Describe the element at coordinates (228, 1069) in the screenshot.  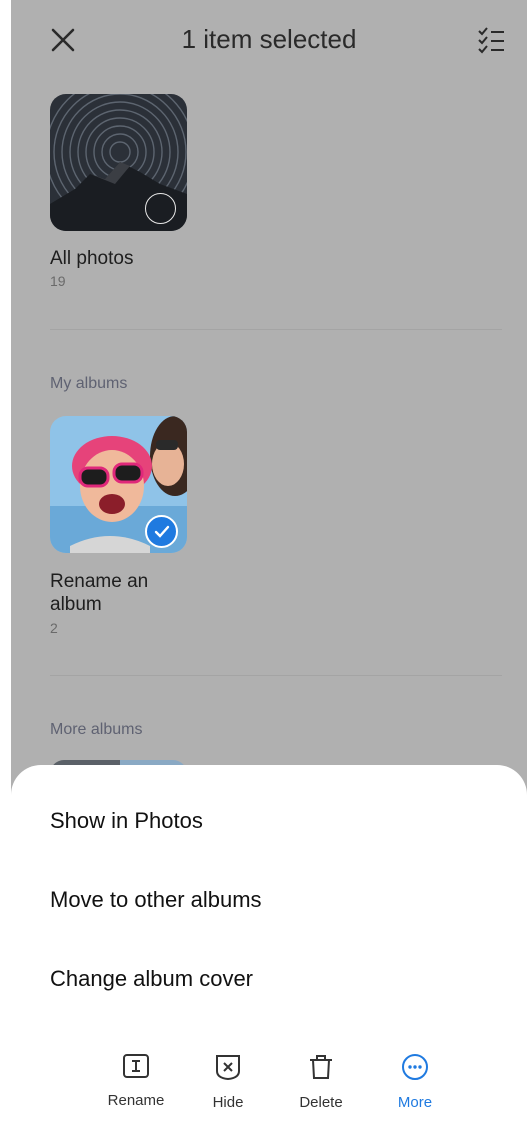
I see `hide-icon` at that location.